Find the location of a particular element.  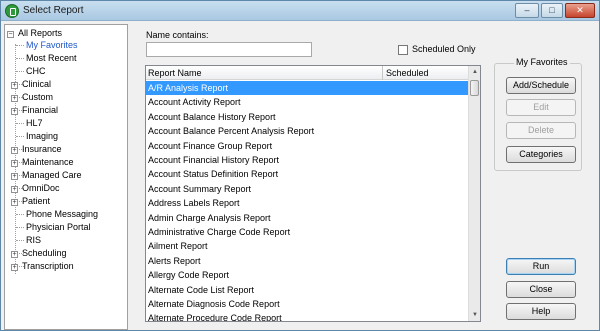

scheduled-only-label: Scheduled Only is located at coordinates (444, 49).